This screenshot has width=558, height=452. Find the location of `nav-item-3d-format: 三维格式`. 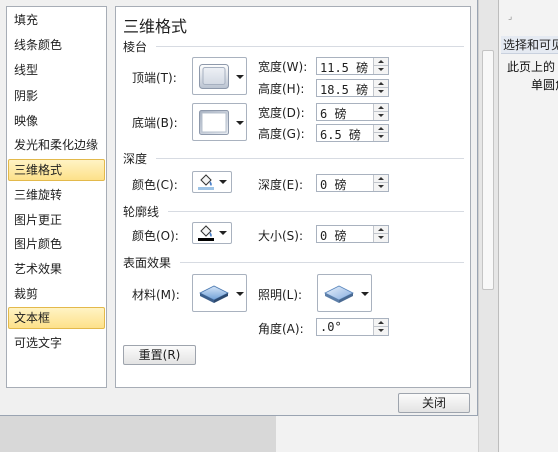

nav-item-3d-format: 三维格式 is located at coordinates (56, 170).